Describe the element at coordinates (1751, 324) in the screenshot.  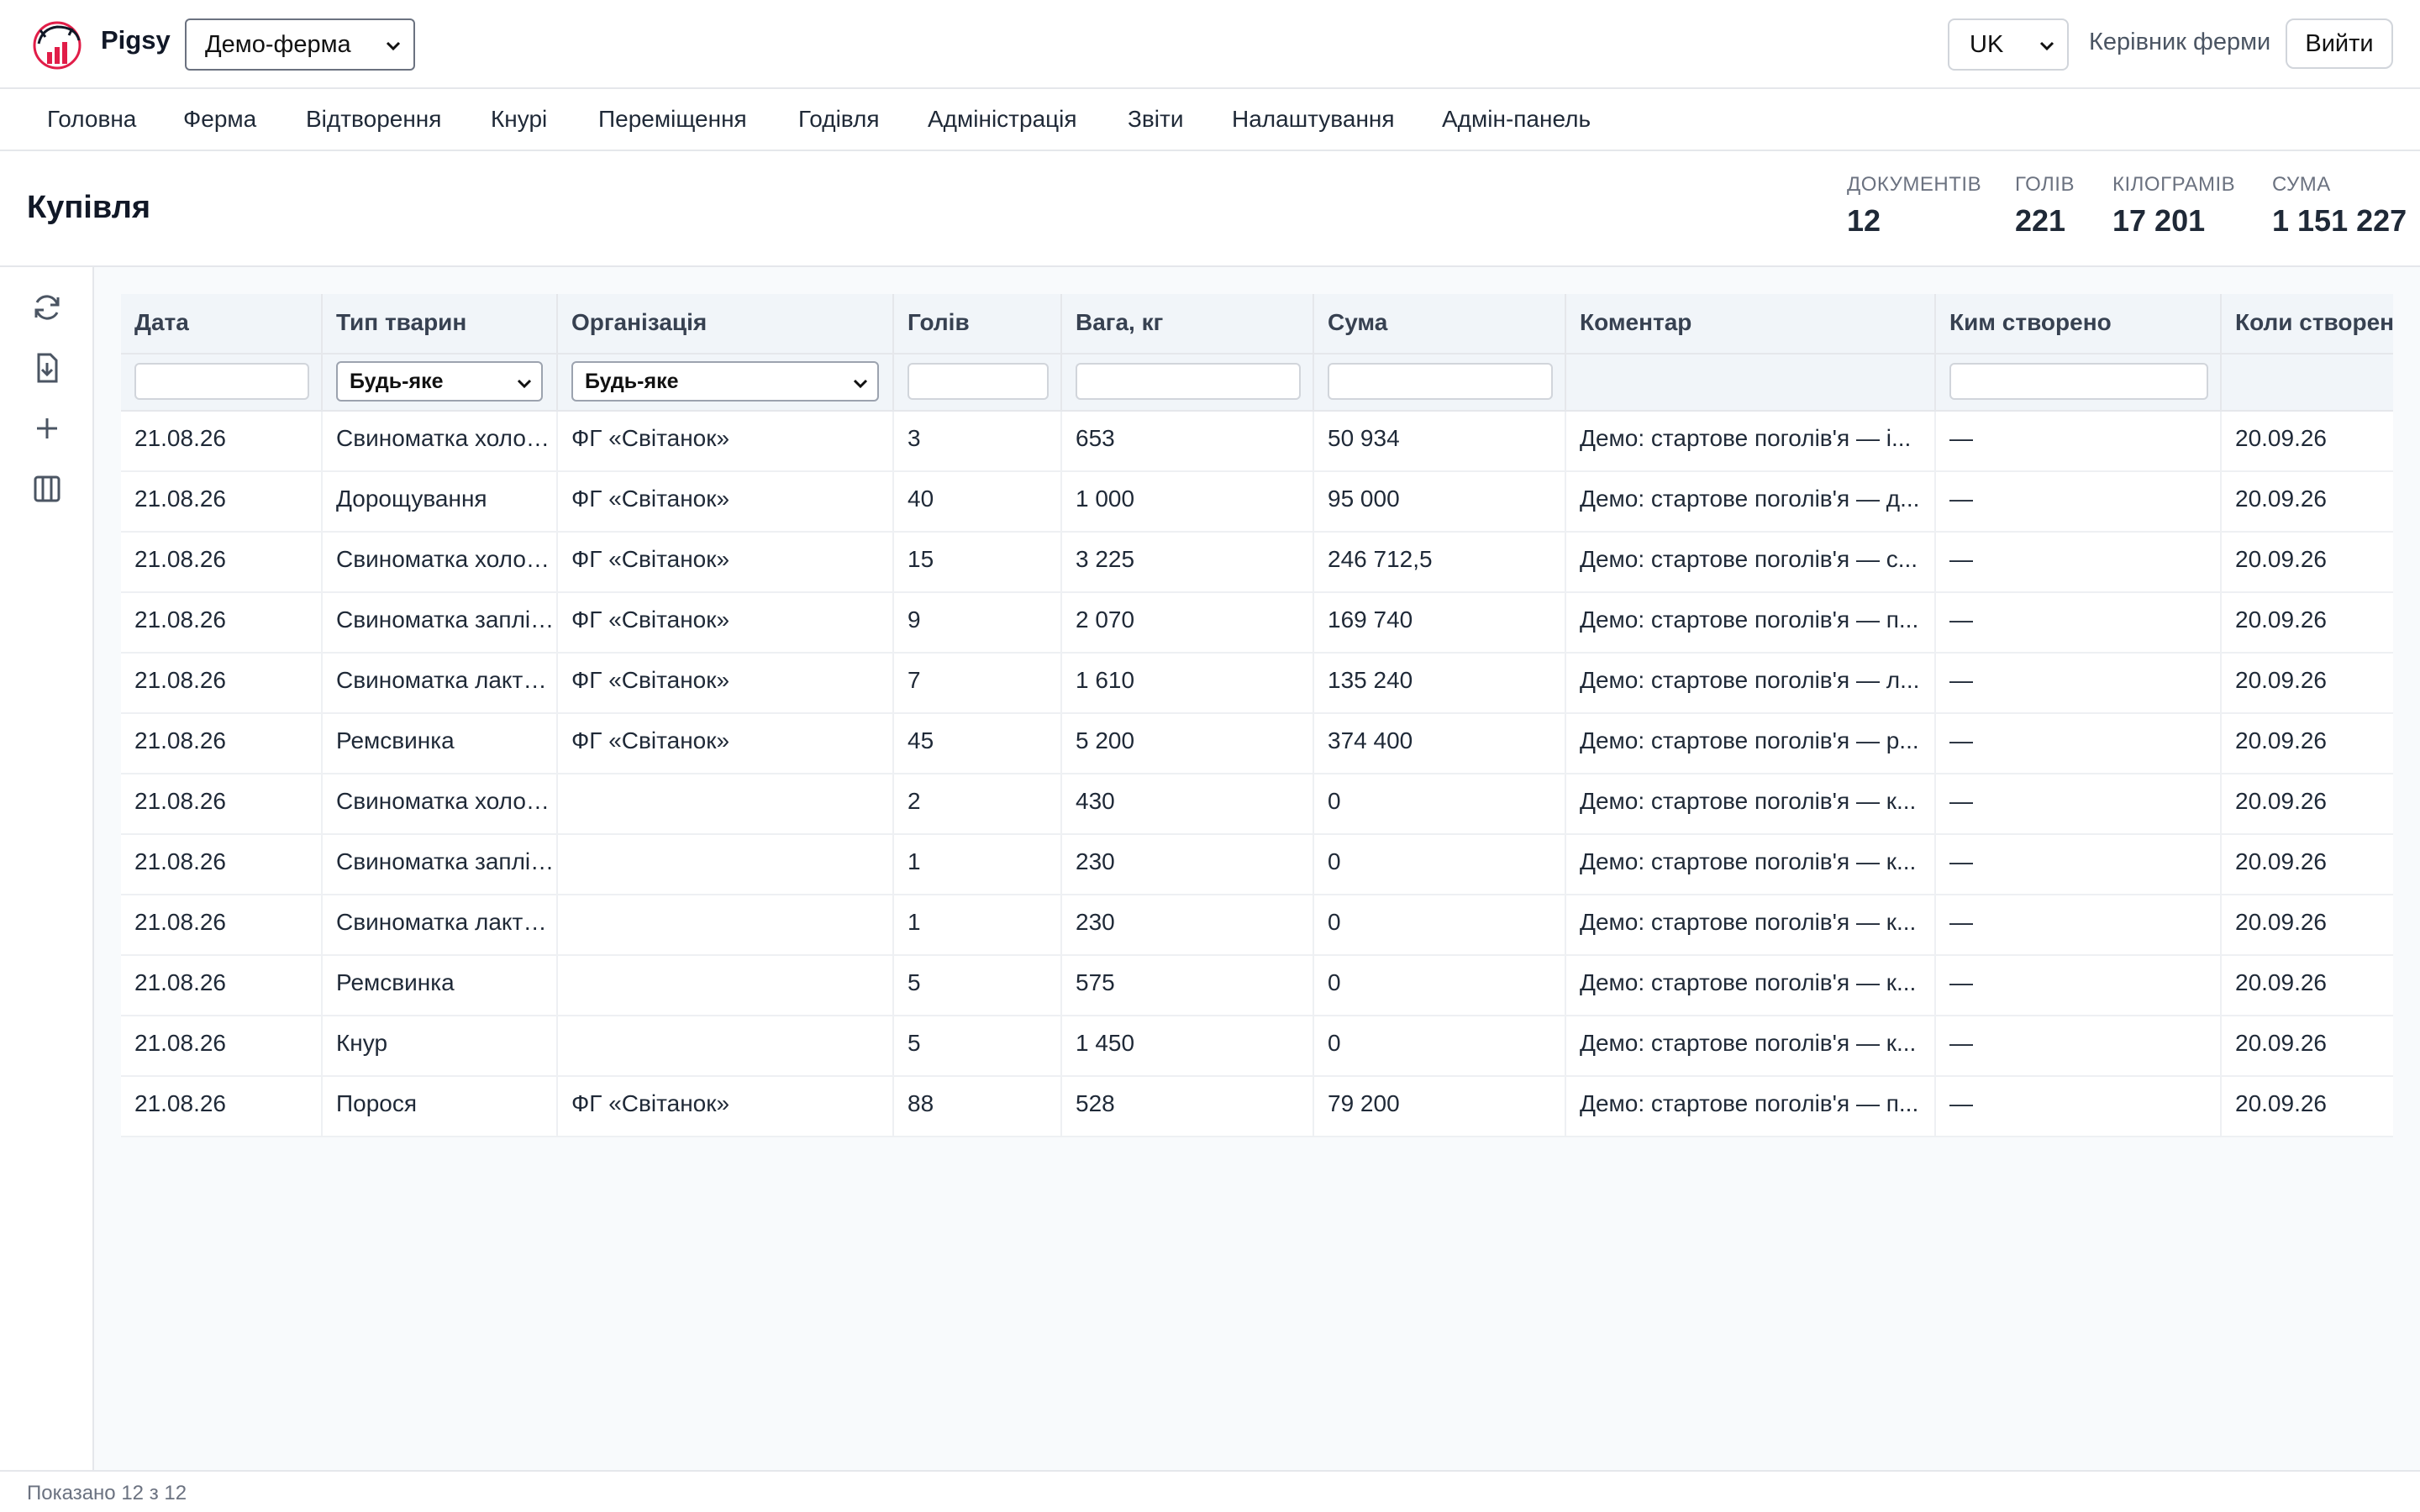
I see `column-header-comment: Коментар` at that location.